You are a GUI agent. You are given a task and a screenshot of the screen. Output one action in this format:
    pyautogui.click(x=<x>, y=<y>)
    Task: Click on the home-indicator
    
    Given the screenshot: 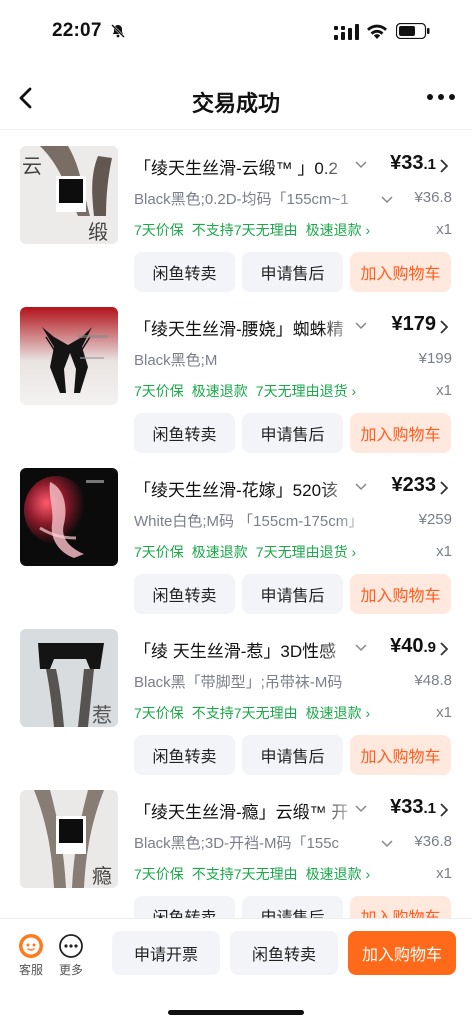 What is the action you would take?
    pyautogui.click(x=236, y=1012)
    